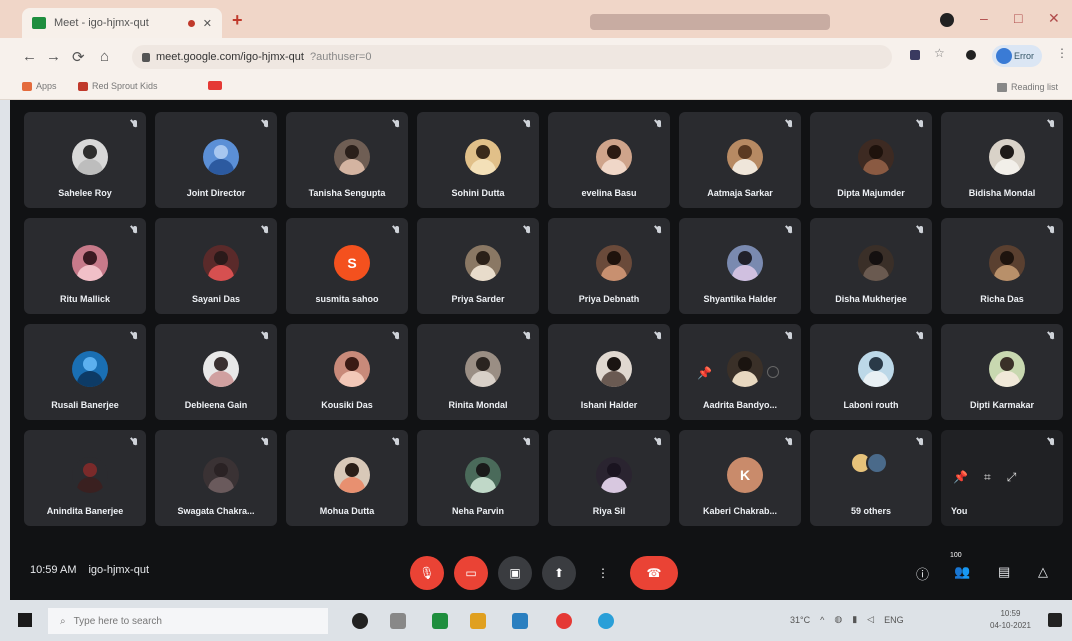  What do you see at coordinates (871, 372) in the screenshot?
I see `participant-tile: Laboni routh` at bounding box center [871, 372].